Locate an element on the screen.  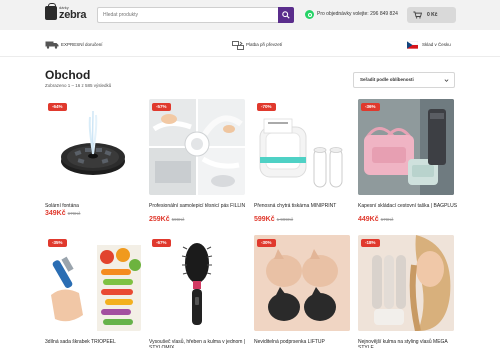
discount-badge: -67% is located at coordinates (161, 243).